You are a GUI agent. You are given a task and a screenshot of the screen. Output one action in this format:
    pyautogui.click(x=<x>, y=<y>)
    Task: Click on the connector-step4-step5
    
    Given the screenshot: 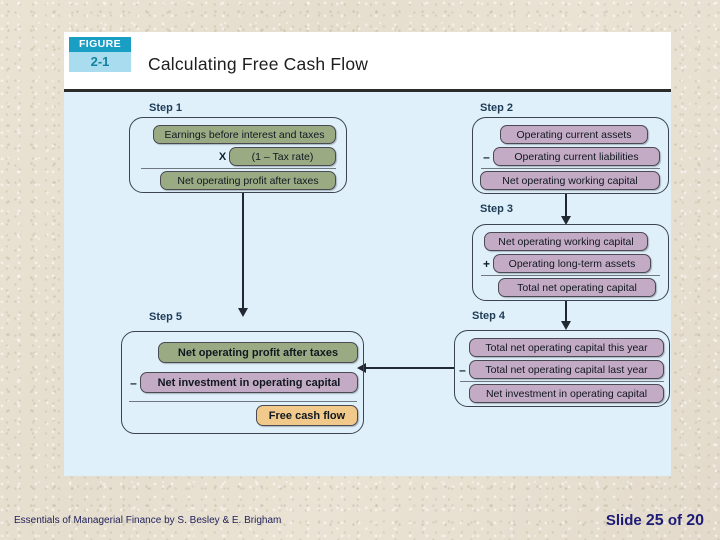 What is the action you would take?
    pyautogui.click(x=409, y=368)
    